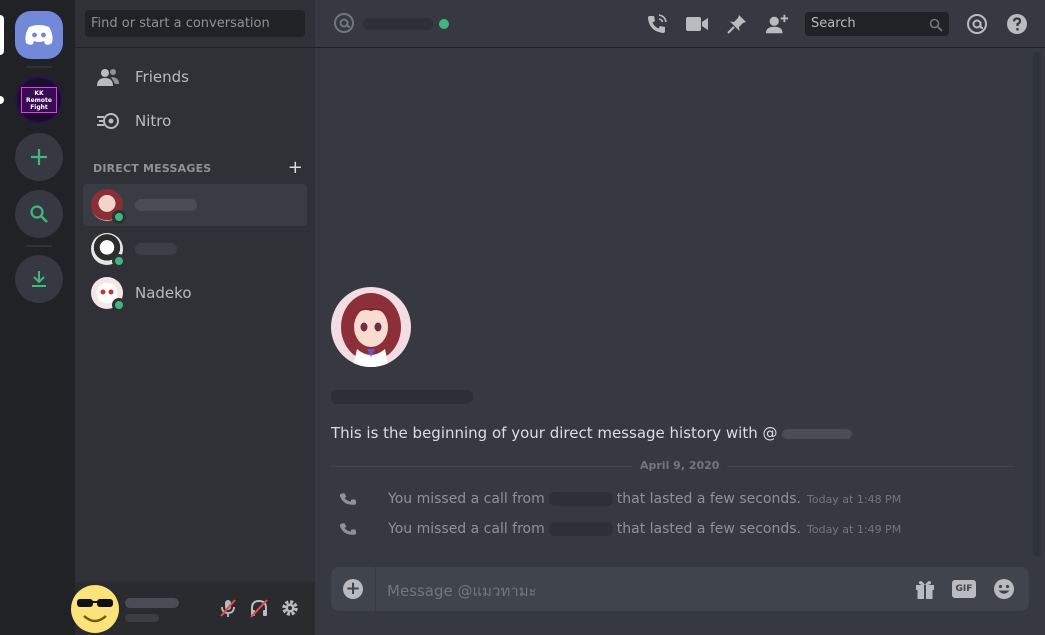 This screenshot has height=635, width=1045. Describe the element at coordinates (680, 465) in the screenshot. I see `date-divider: April 9, 2020` at that location.